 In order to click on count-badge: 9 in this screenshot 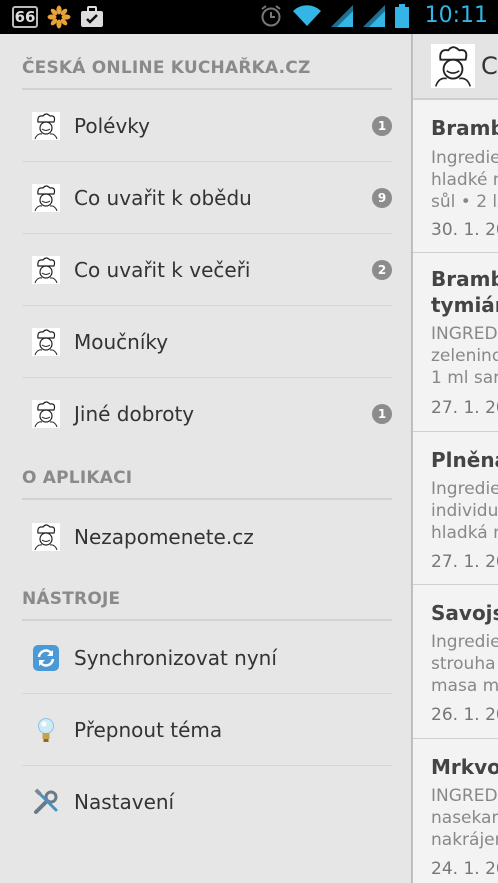, I will do `click(382, 198)`.